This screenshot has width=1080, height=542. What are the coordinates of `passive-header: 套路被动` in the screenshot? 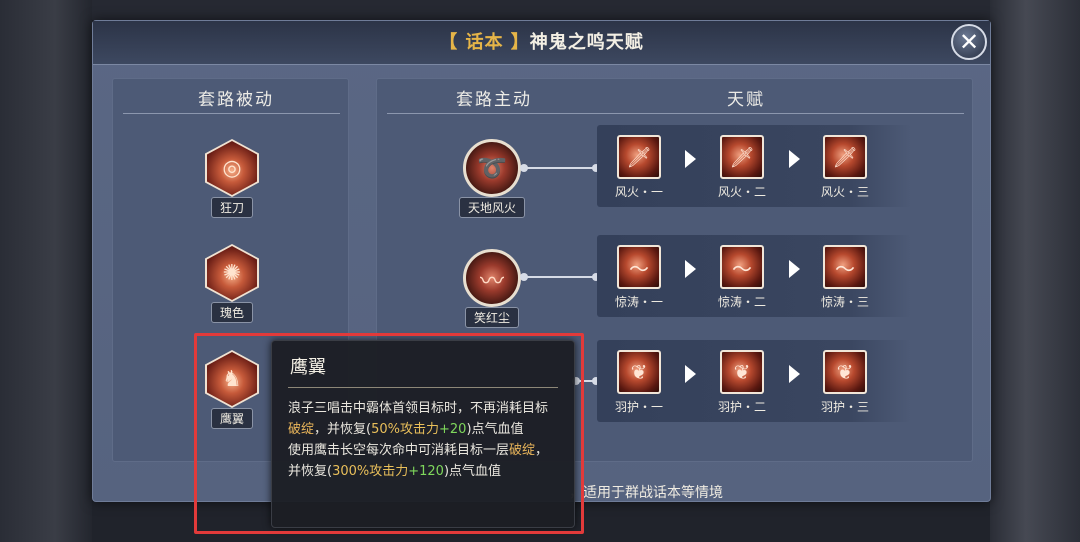 It's located at (236, 100).